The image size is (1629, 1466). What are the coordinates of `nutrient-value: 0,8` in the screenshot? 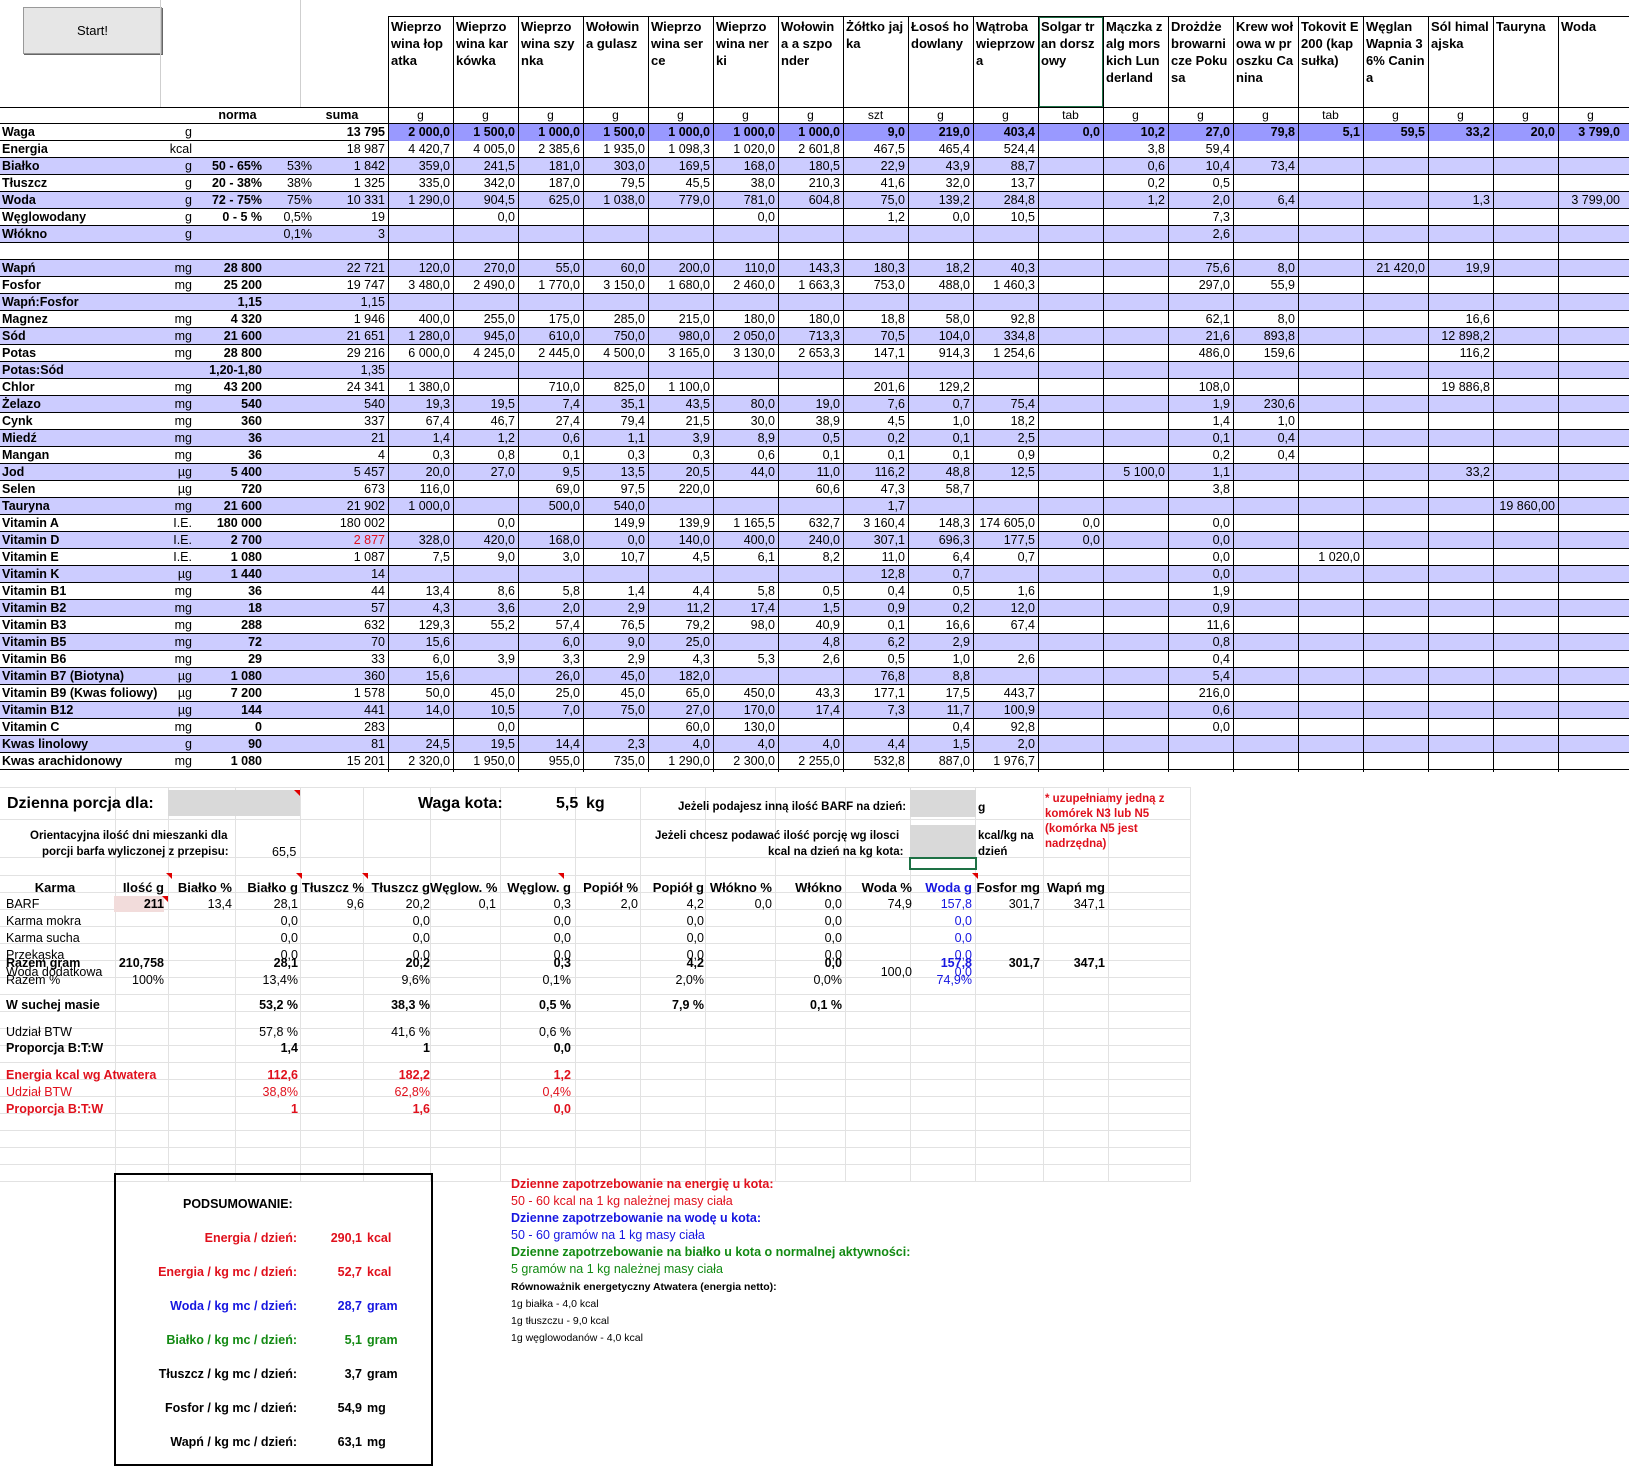 It's located at (485, 455).